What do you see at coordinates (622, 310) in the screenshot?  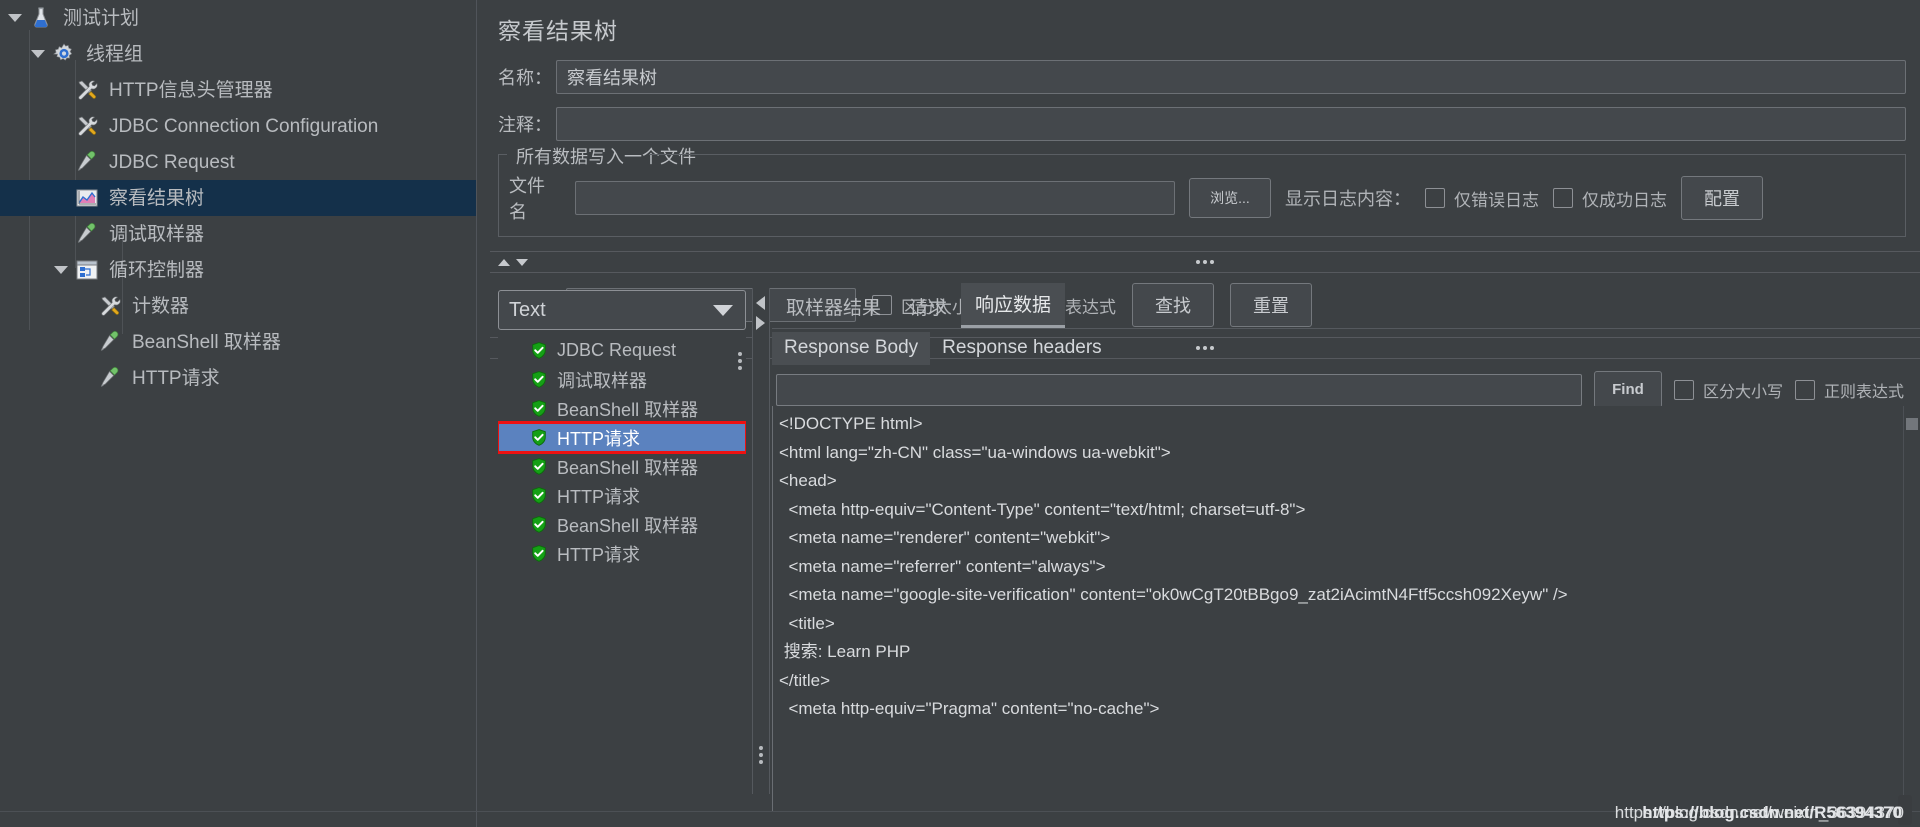 I see `renderer-select: Text` at bounding box center [622, 310].